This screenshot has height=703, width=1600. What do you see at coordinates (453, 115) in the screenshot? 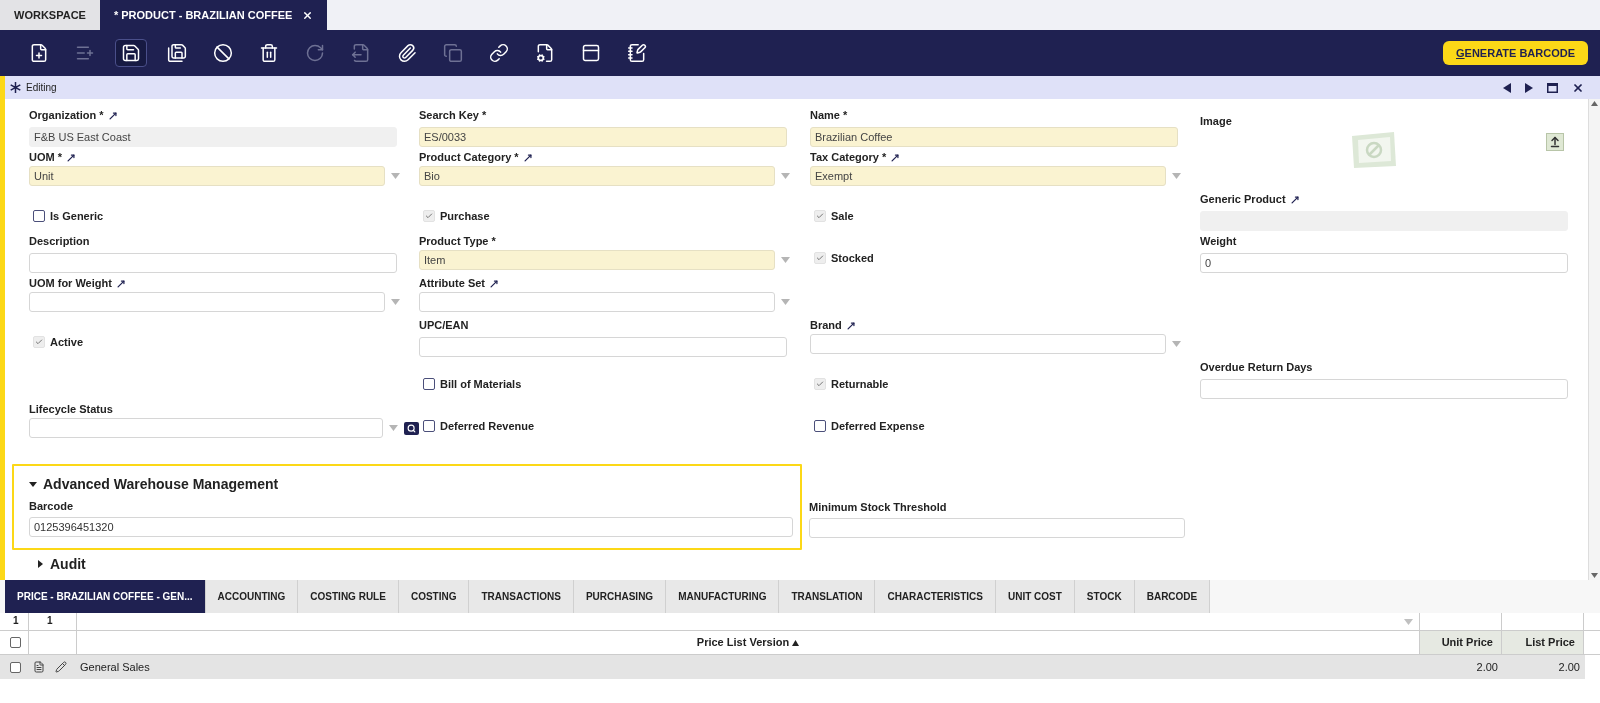
I see `field-label: Search Key *` at bounding box center [453, 115].